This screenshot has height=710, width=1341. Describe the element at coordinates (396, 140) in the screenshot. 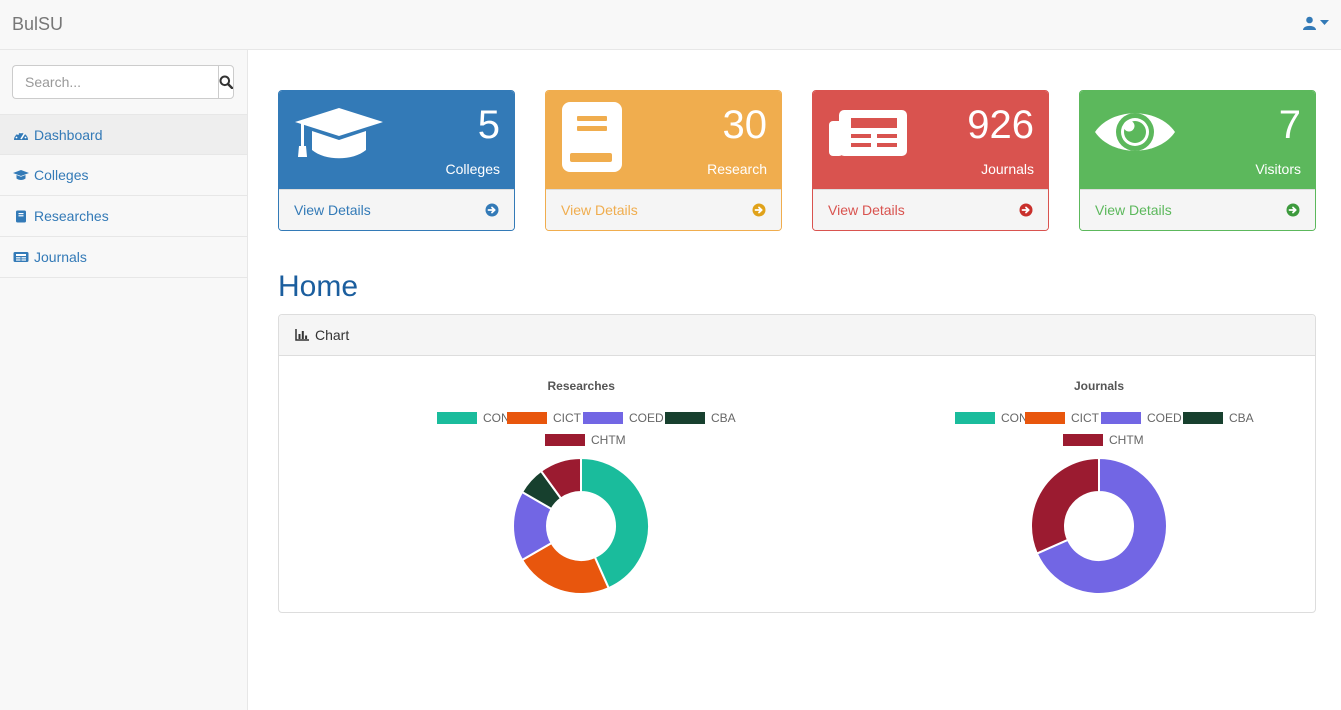

I see `card-heading: 5 Colleges` at that location.